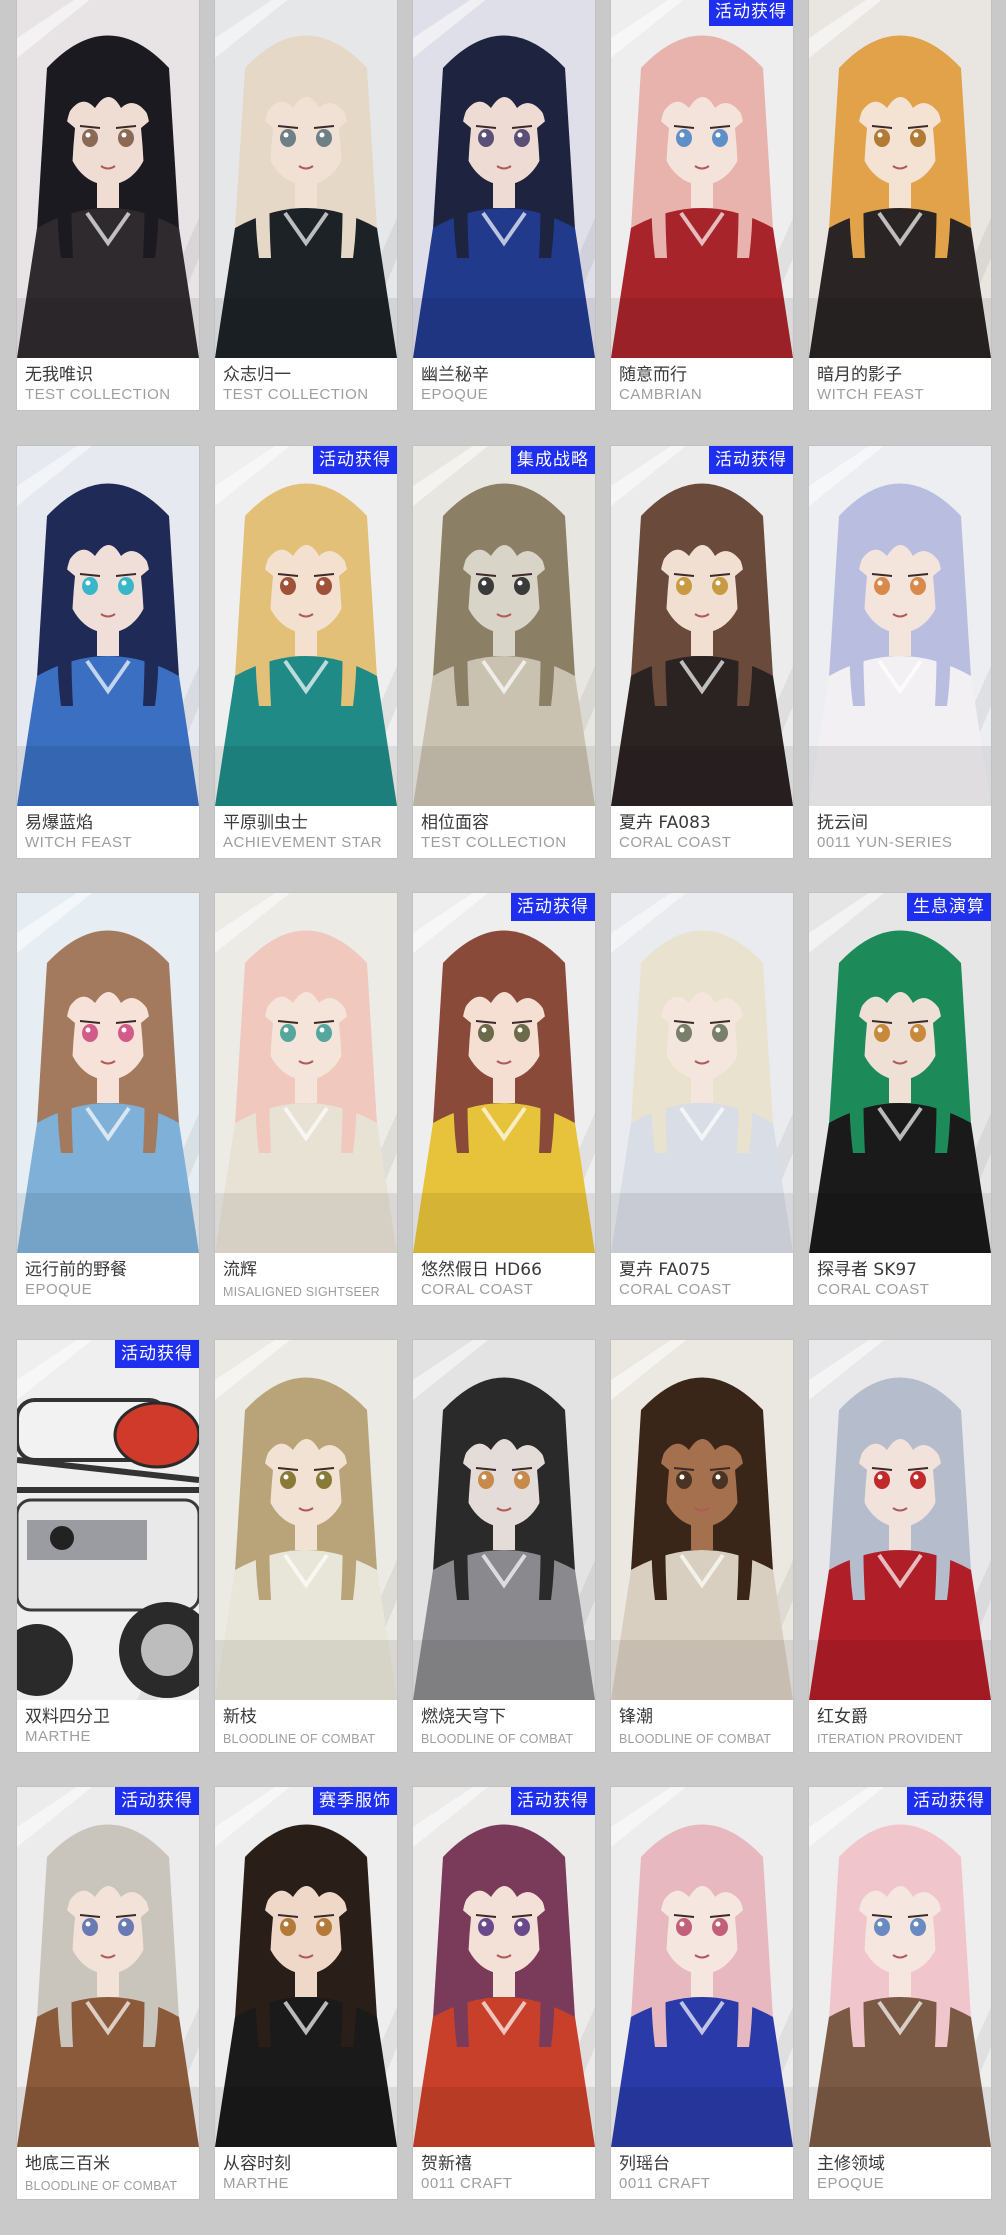 Image resolution: width=1006 pixels, height=2235 pixels. I want to click on skin-name: 抚云间, so click(842, 823).